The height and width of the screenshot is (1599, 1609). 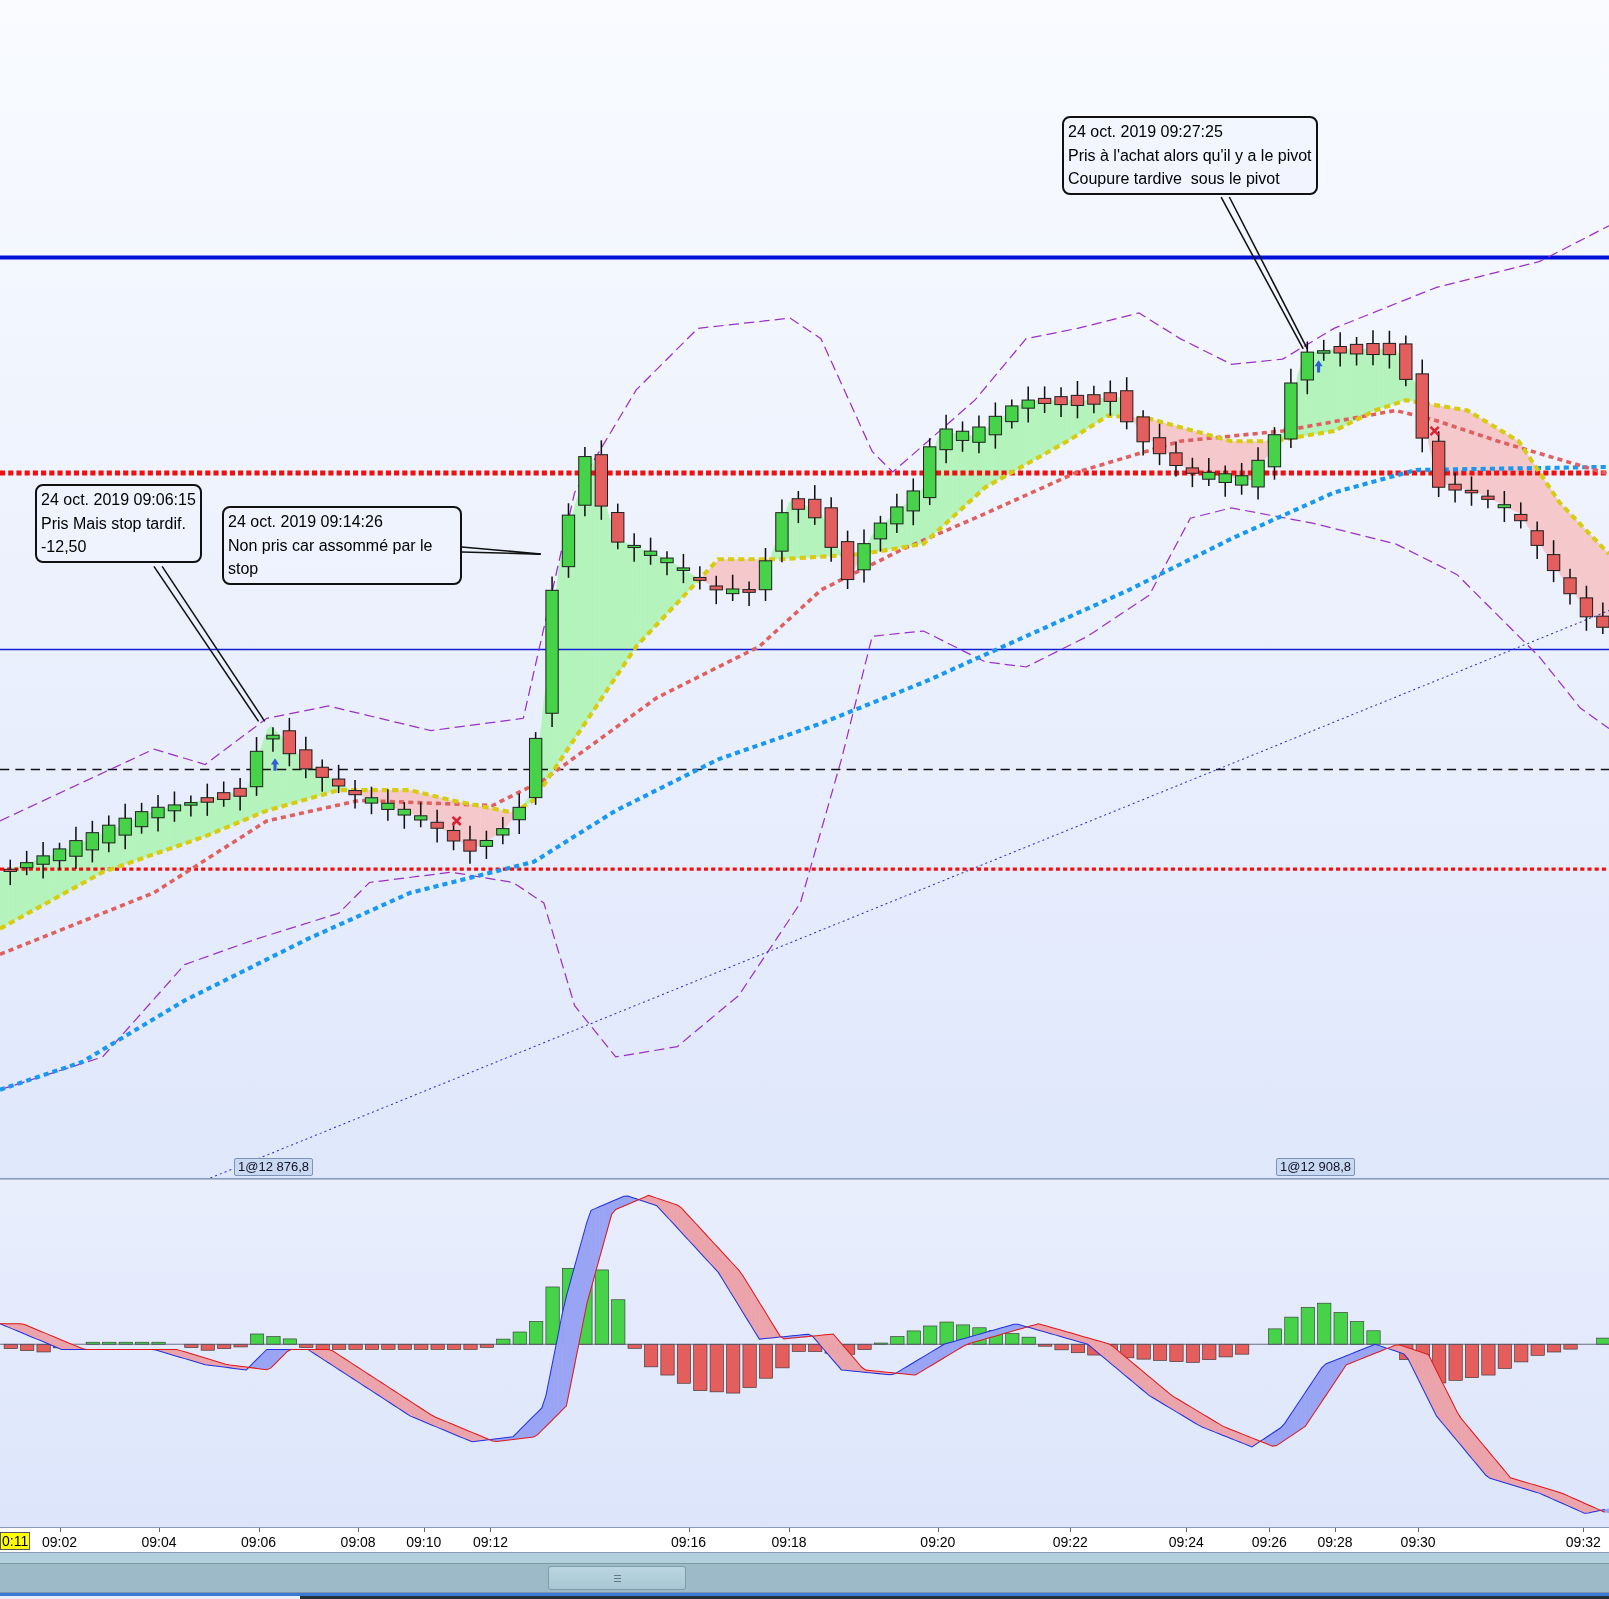 I want to click on current-time-label: 0:11, so click(x=15, y=1541).